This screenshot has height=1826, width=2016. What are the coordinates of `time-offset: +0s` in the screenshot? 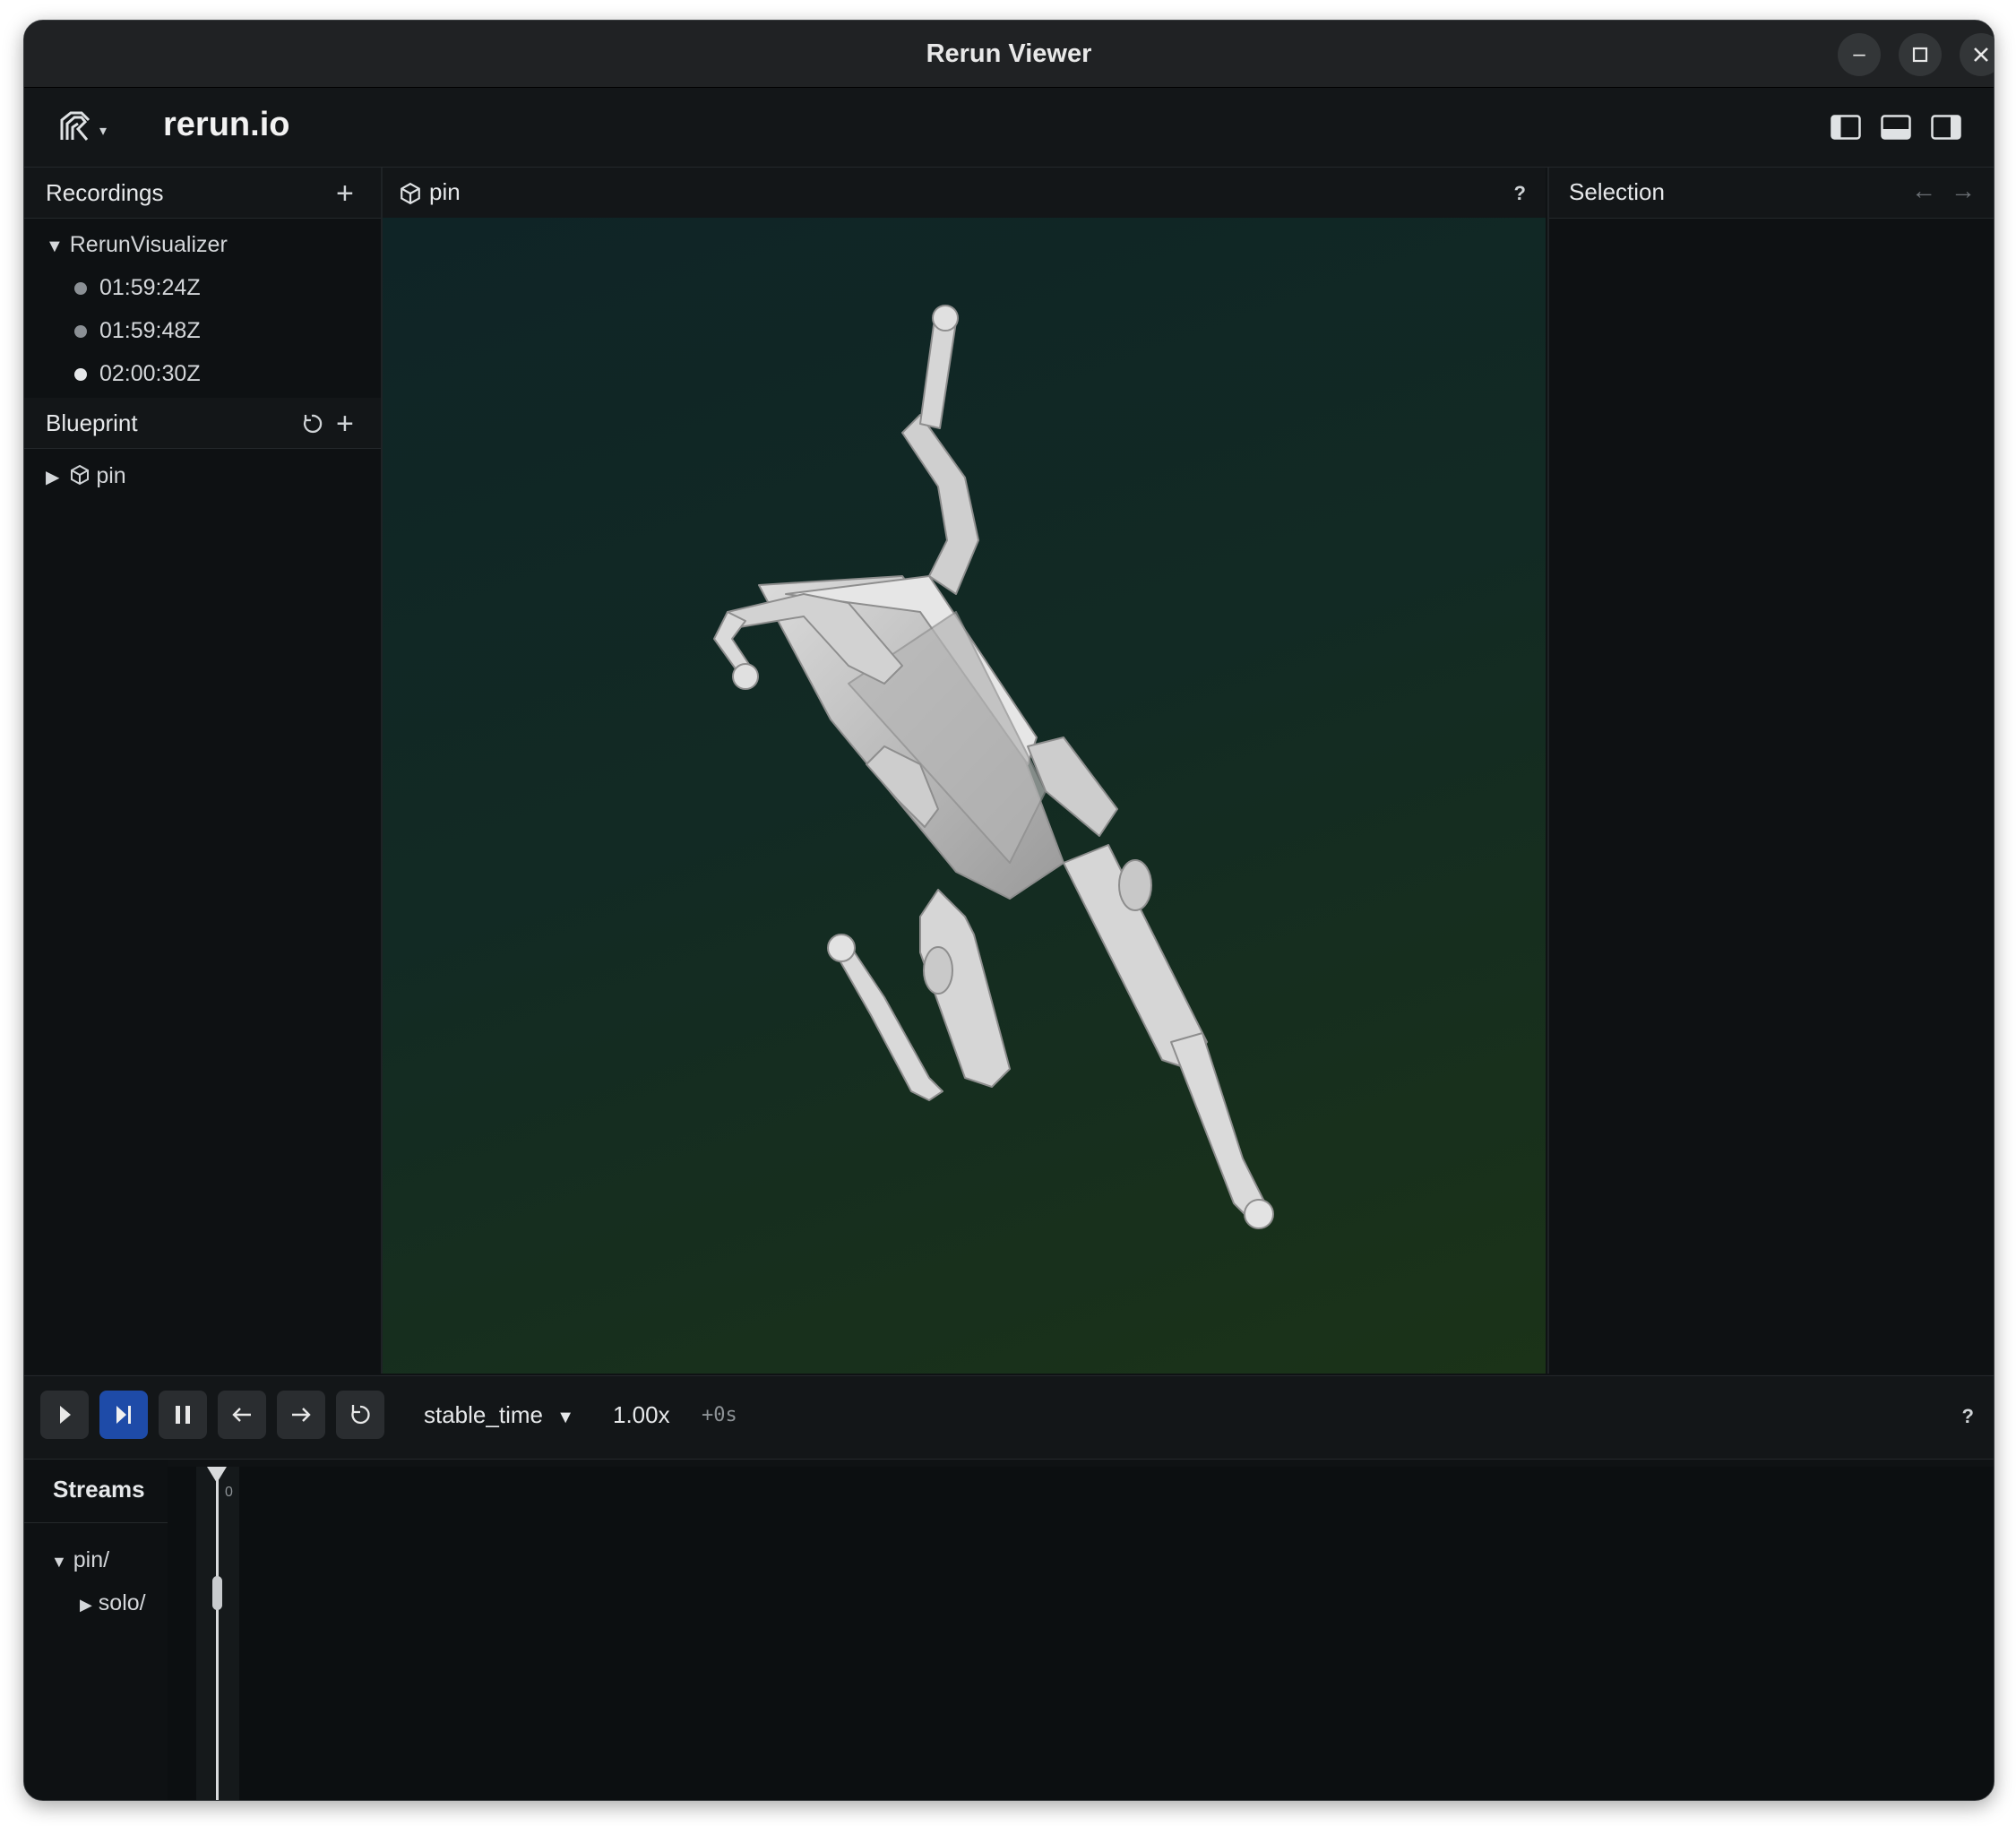 It's located at (719, 1415).